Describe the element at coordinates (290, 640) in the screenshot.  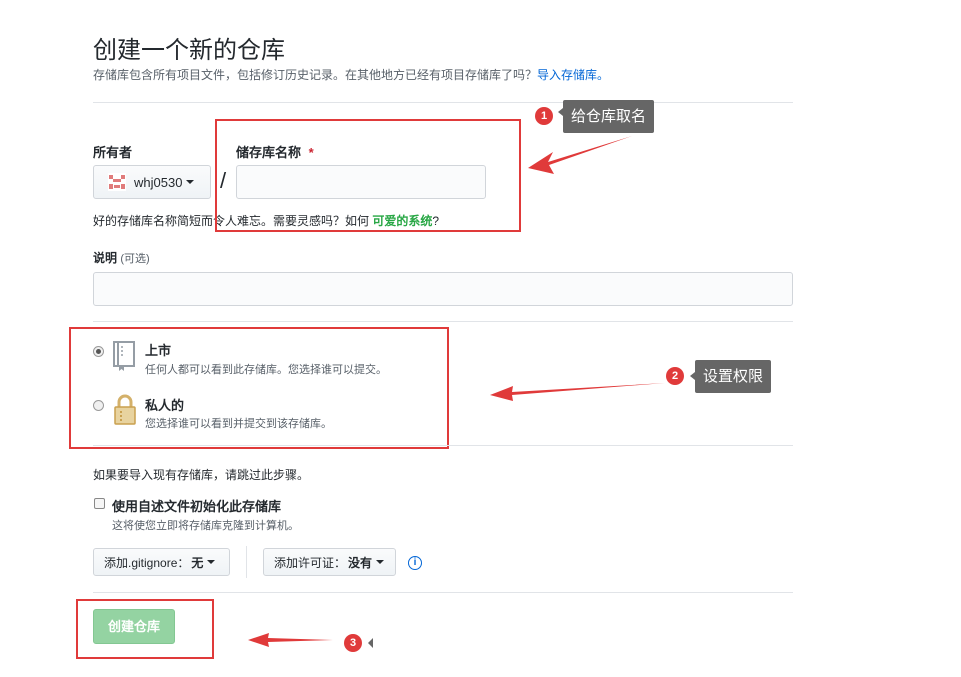
I see `arrow-3-icon` at that location.